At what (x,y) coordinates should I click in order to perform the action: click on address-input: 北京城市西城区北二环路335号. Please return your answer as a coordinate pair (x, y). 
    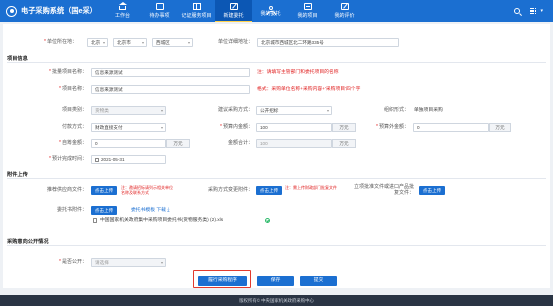
    Looking at the image, I should click on (328, 42).